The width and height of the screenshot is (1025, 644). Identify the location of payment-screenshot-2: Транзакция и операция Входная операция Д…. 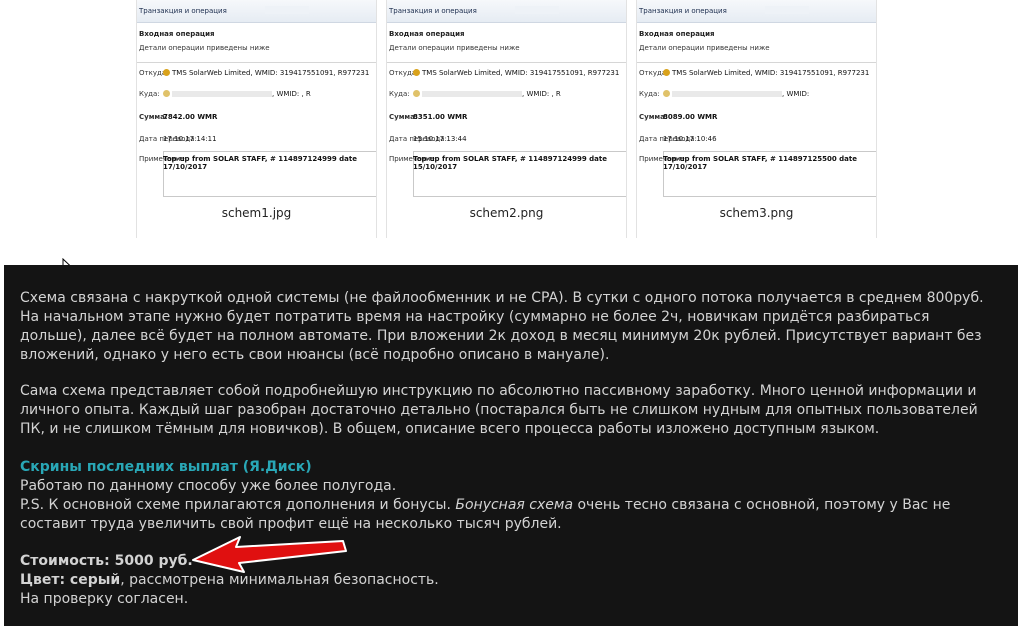
(506, 98).